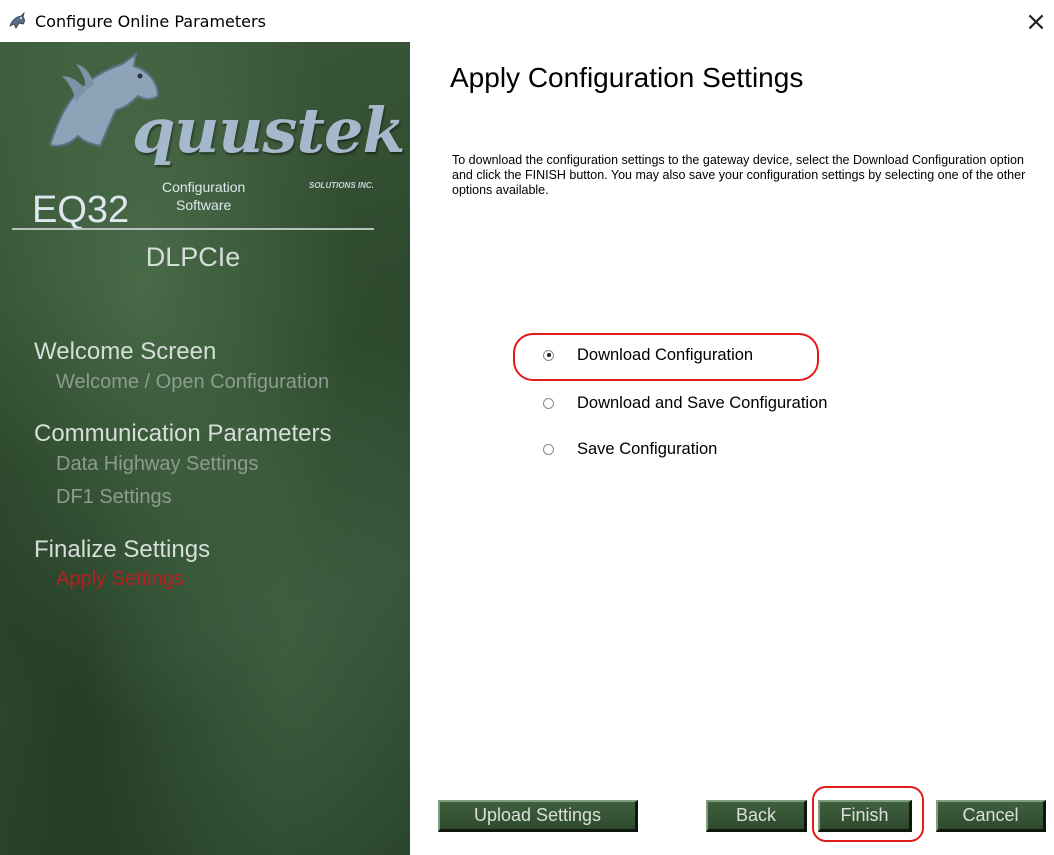 The height and width of the screenshot is (855, 1054). I want to click on company-logo-subtitle: SOLUTIONS INC., so click(341, 185).